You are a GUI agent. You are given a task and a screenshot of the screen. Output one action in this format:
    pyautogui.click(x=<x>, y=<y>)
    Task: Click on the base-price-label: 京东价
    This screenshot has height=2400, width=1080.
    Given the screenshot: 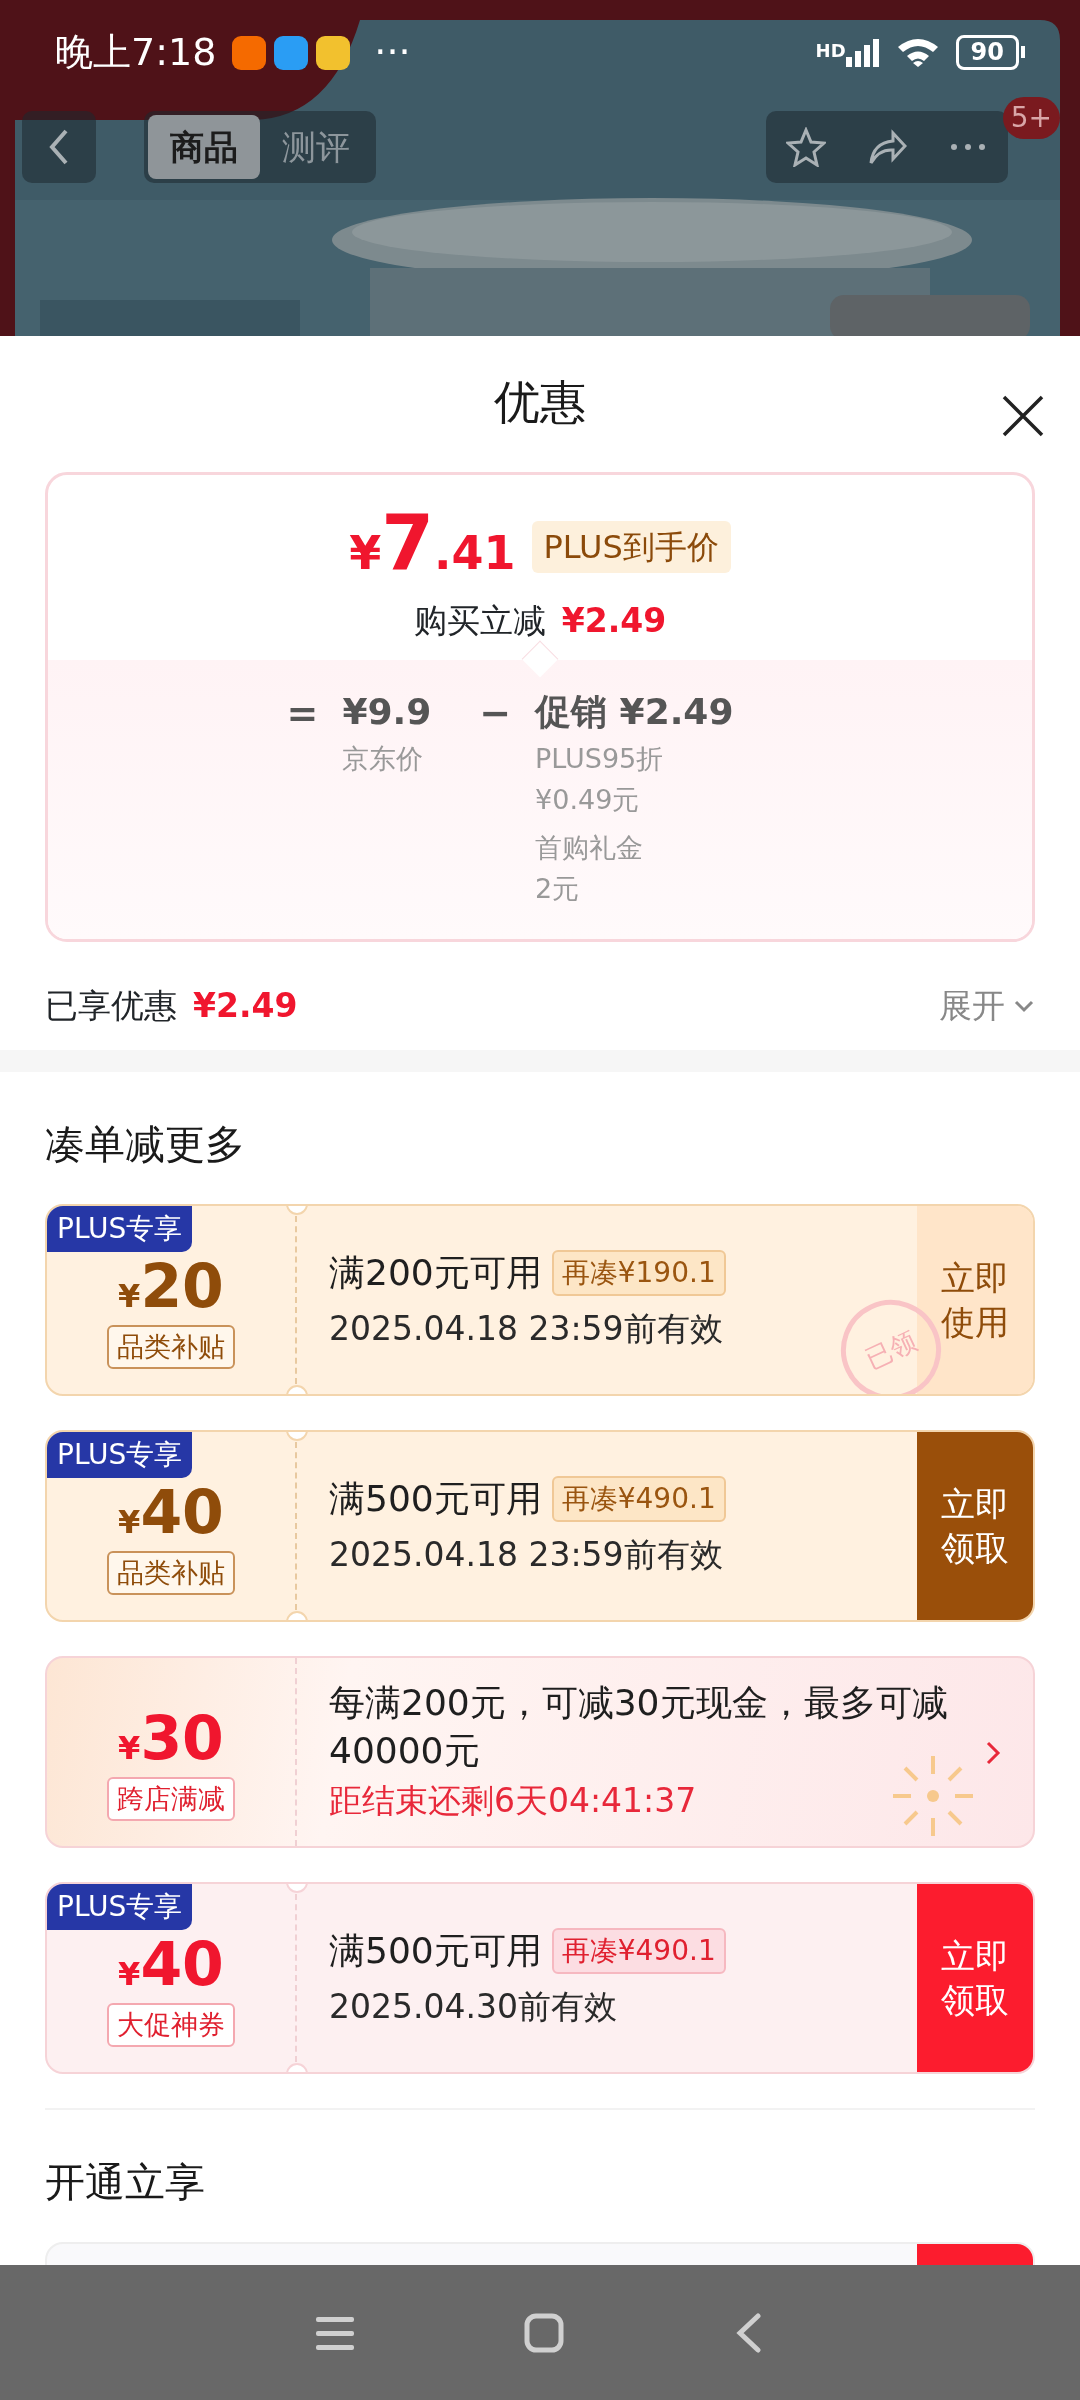 What is the action you would take?
    pyautogui.click(x=383, y=759)
    